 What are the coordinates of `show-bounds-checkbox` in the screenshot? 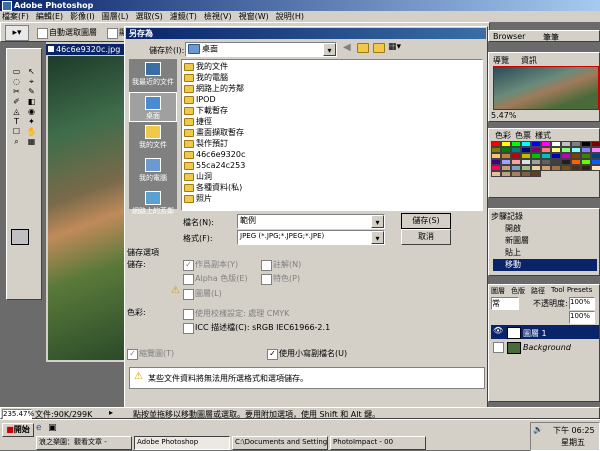 It's located at (112, 33).